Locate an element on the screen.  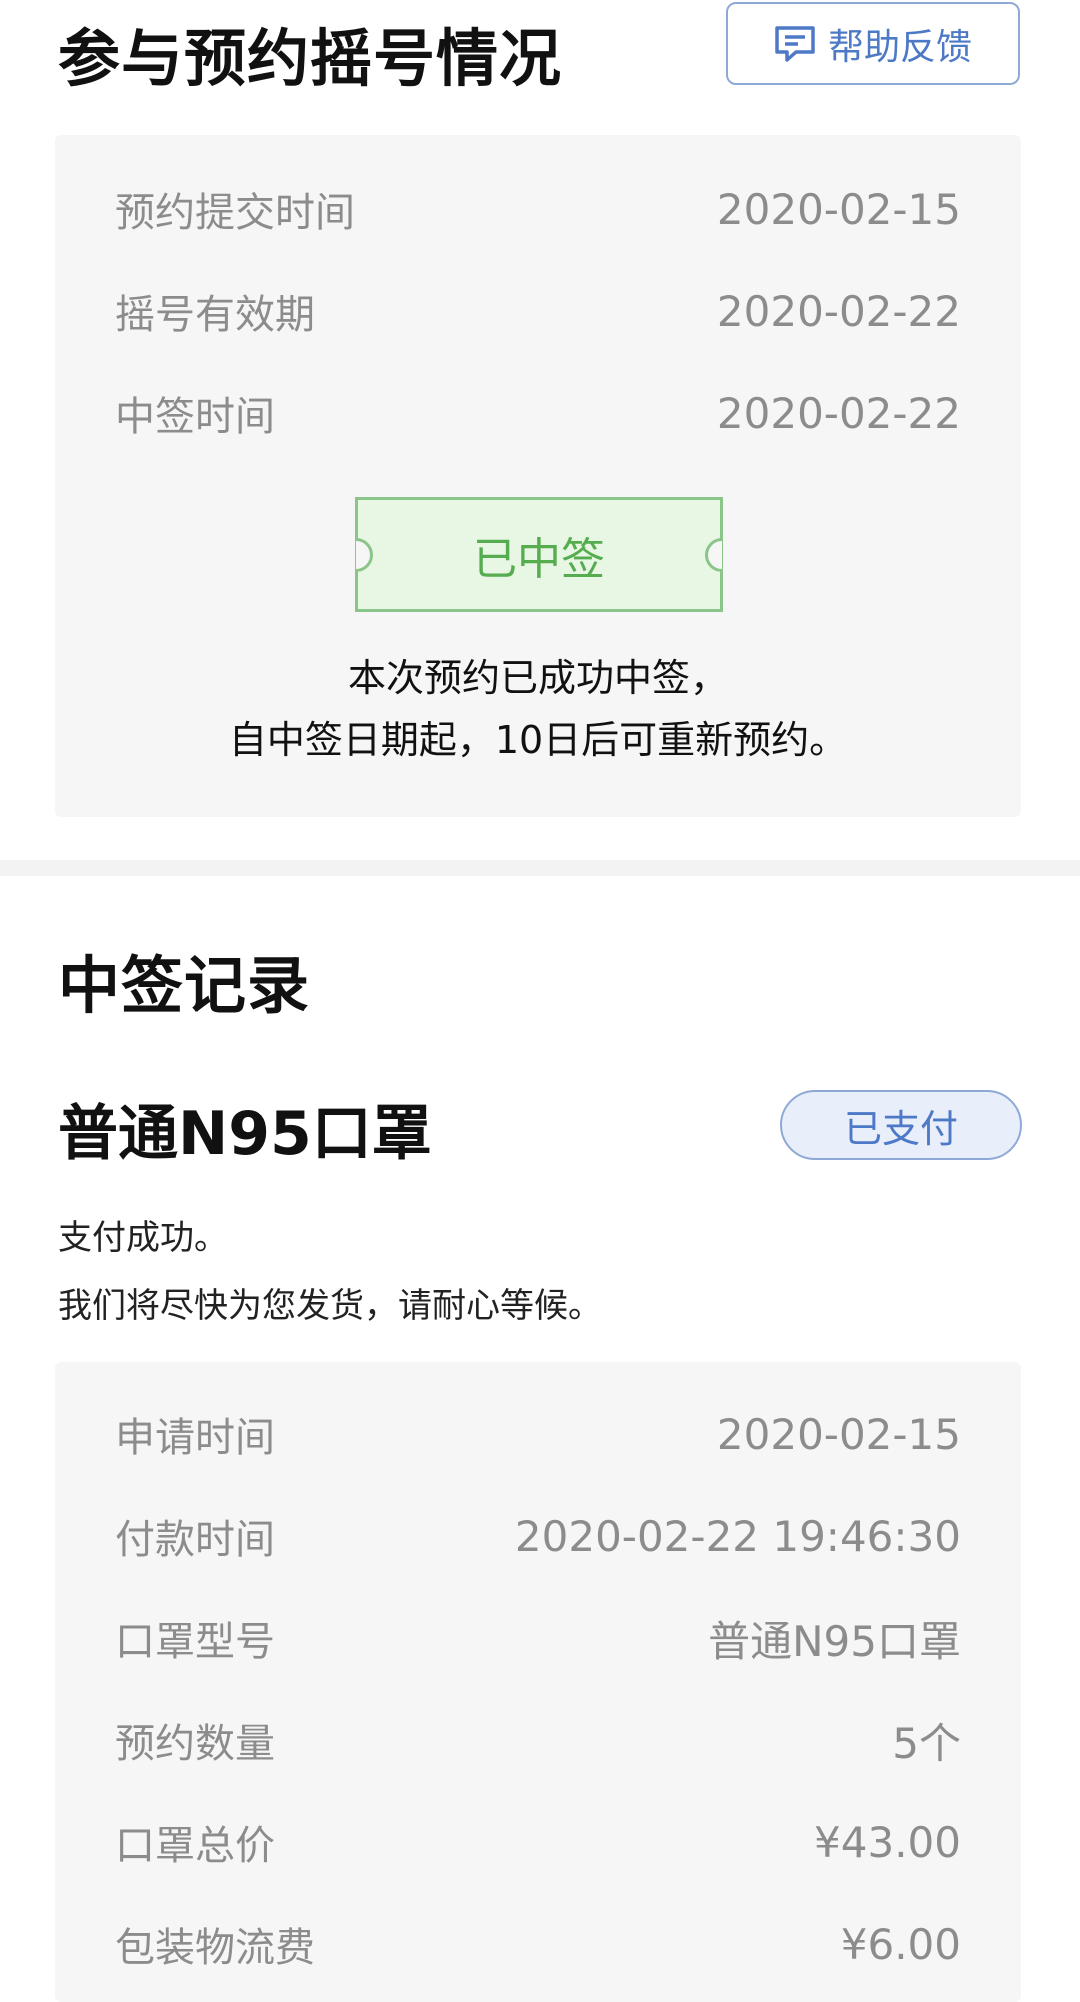
row-label: 包装物流费 is located at coordinates (215, 1948).